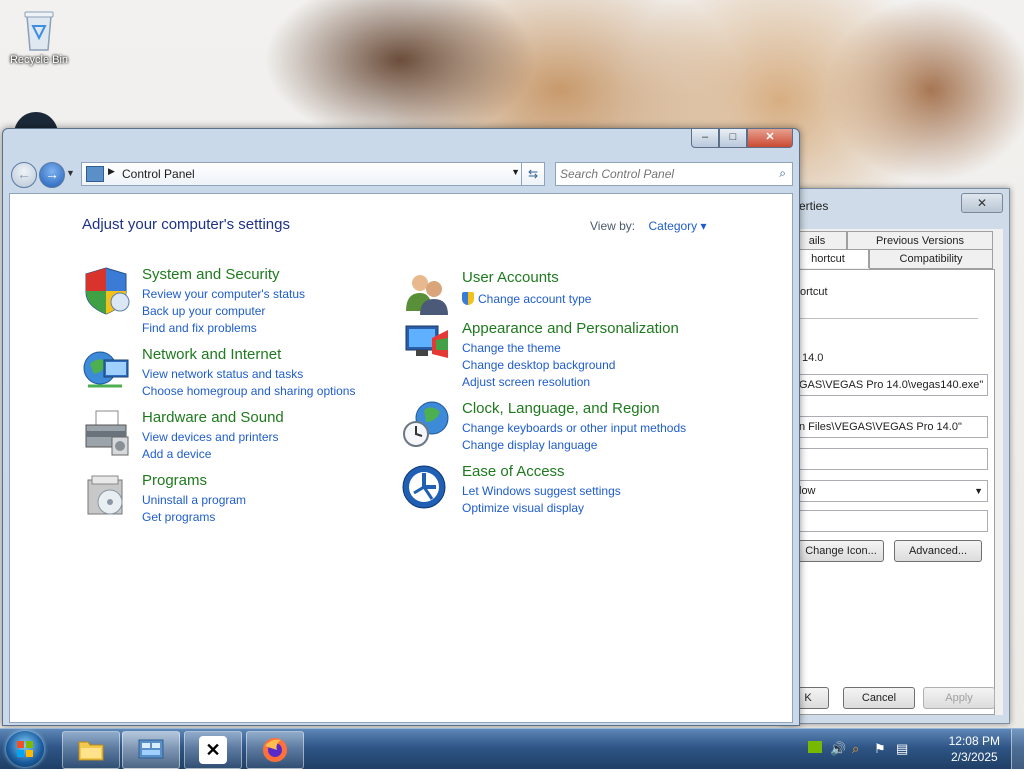  I want to click on link-network-status: View network status and tasks, so click(248, 374).